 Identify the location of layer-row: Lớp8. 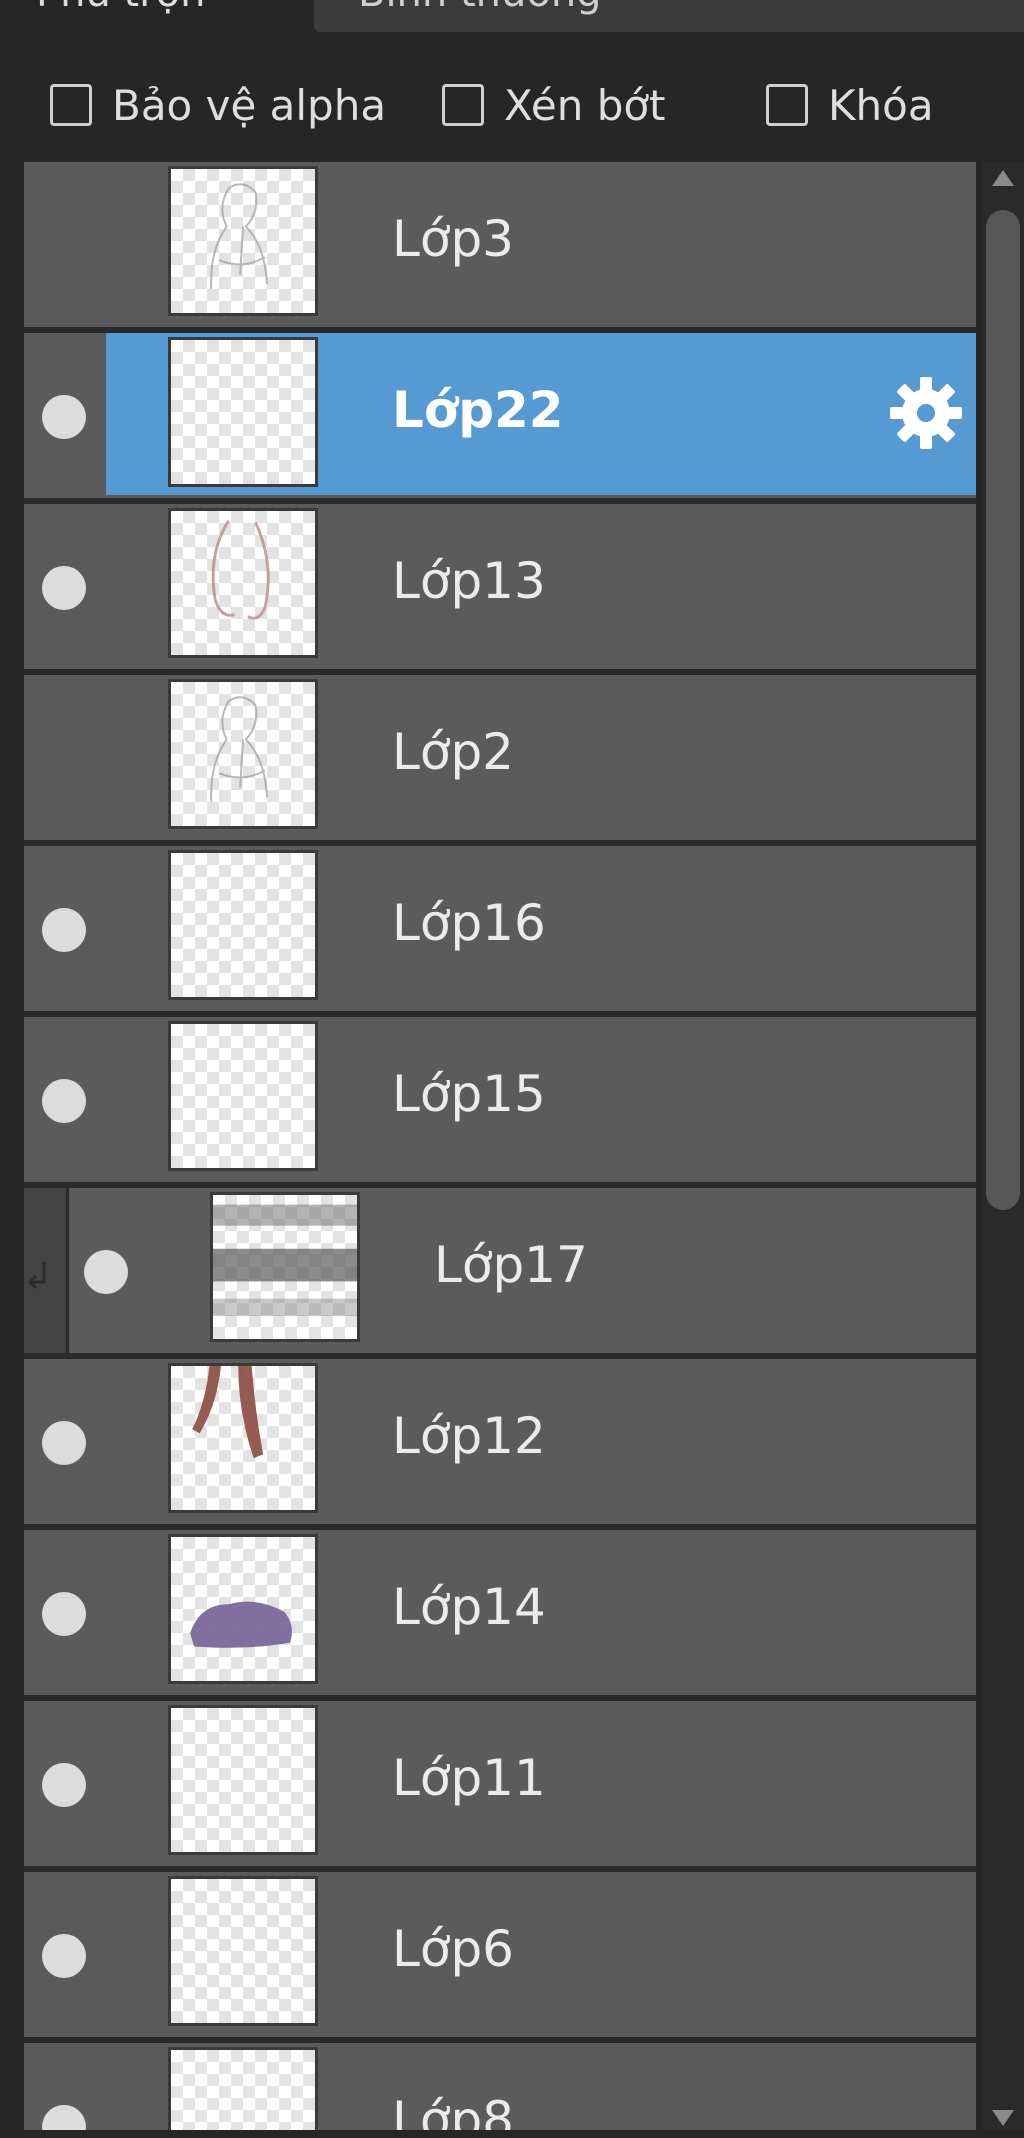
(500, 2086).